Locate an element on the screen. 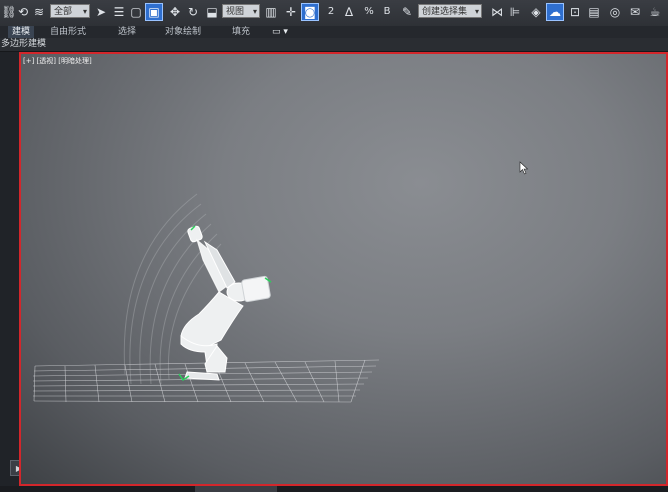 Image resolution: width=668 pixels, height=492 pixels. named-selection-field: 创建选择集 ▾ is located at coordinates (450, 11).